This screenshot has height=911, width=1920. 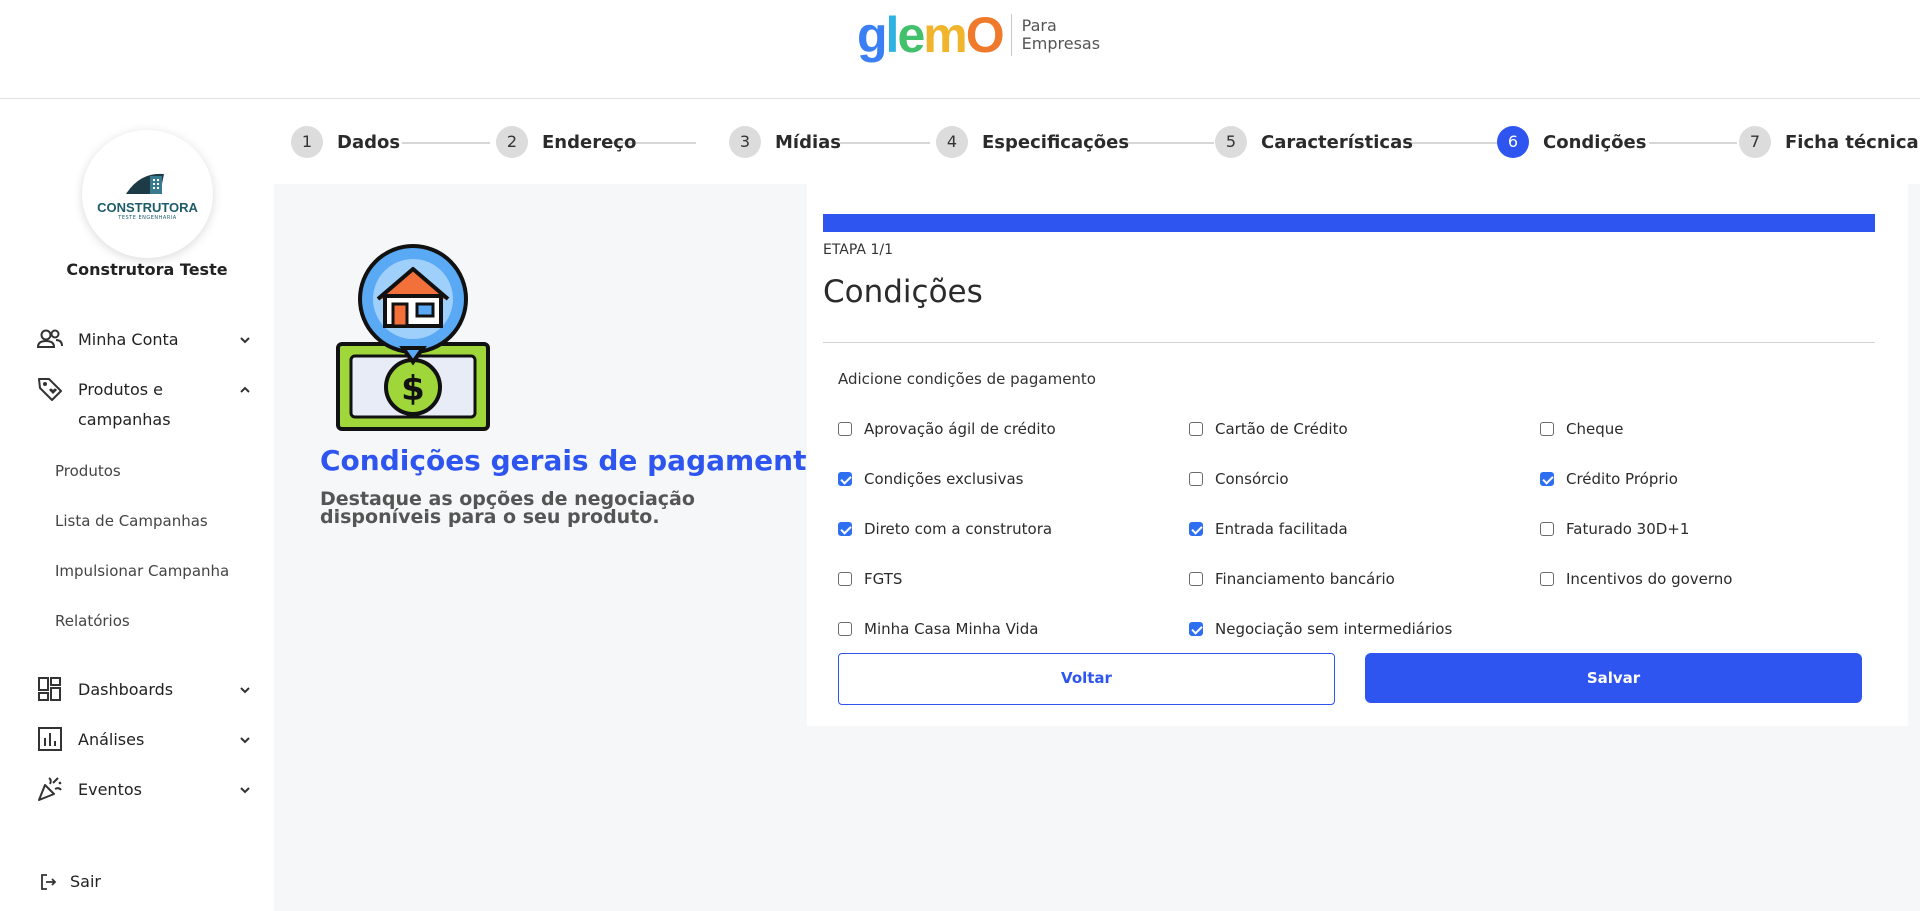 I want to click on logout-label: Sair, so click(x=85, y=881).